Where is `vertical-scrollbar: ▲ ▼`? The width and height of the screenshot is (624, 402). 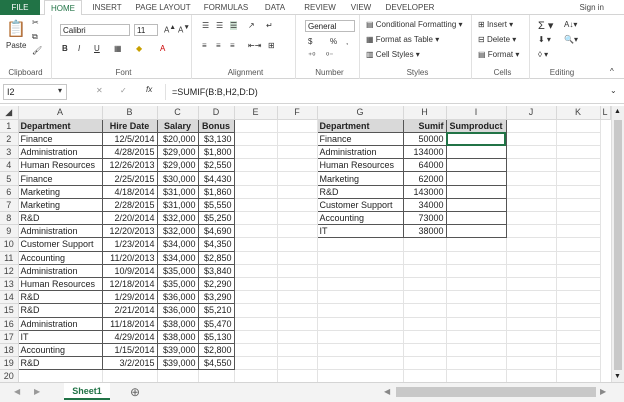
vertical-scrollbar: ▲ ▼ is located at coordinates (617, 244).